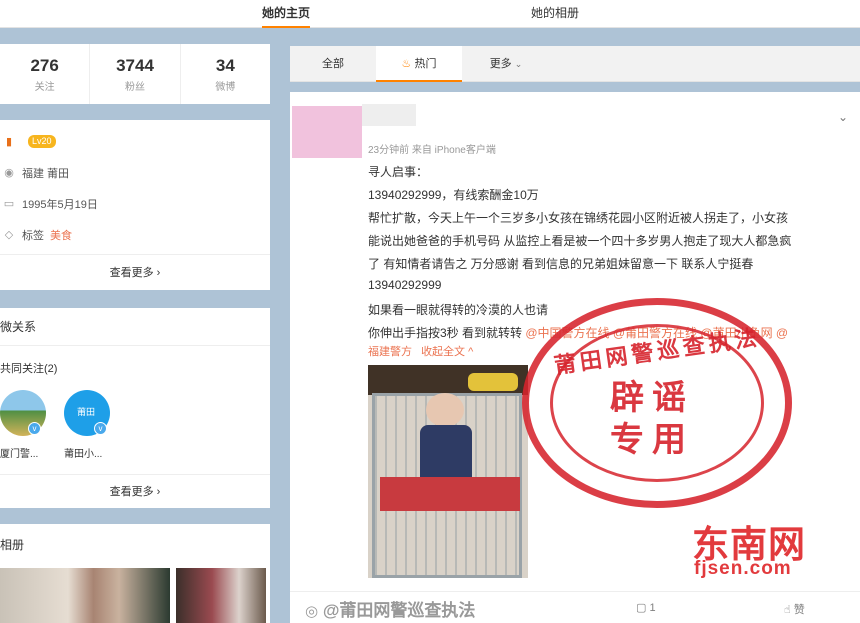 The height and width of the screenshot is (623, 860). What do you see at coordinates (225, 65) in the screenshot?
I see `stat-value: 34` at bounding box center [225, 65].